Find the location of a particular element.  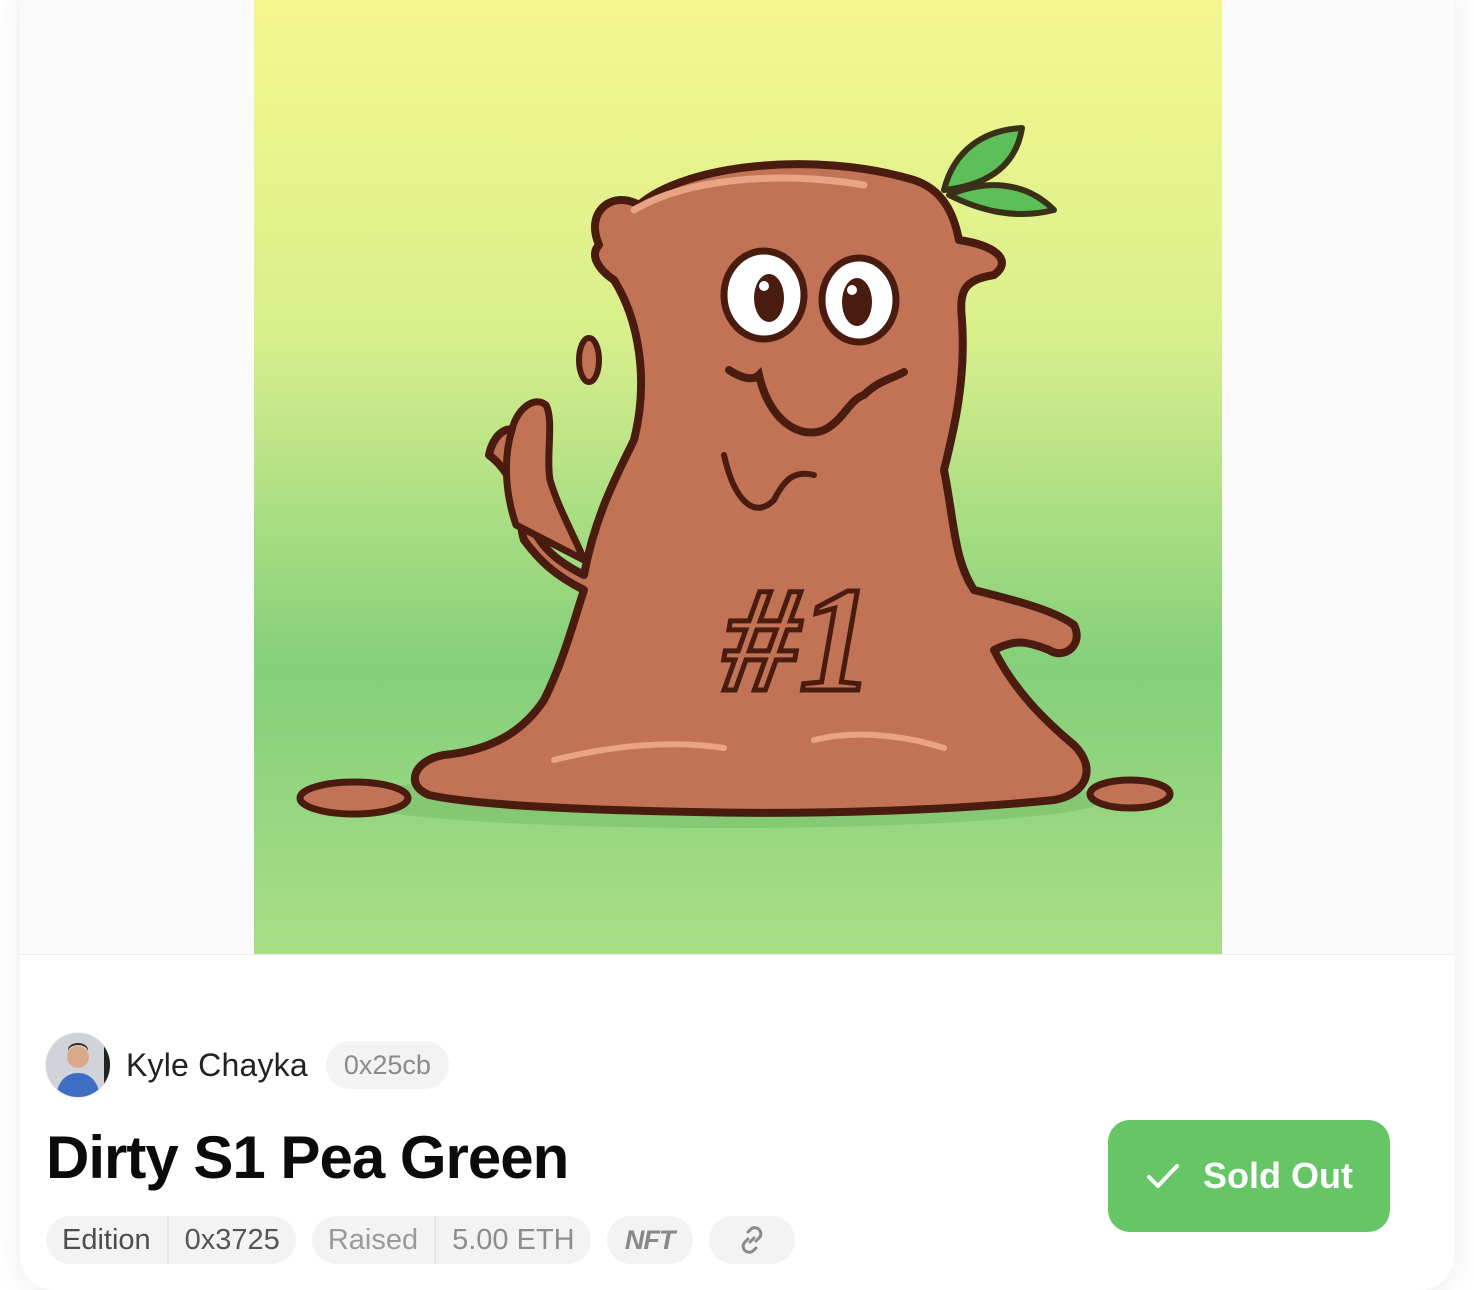

person-avatar-icon is located at coordinates (78, 1065).